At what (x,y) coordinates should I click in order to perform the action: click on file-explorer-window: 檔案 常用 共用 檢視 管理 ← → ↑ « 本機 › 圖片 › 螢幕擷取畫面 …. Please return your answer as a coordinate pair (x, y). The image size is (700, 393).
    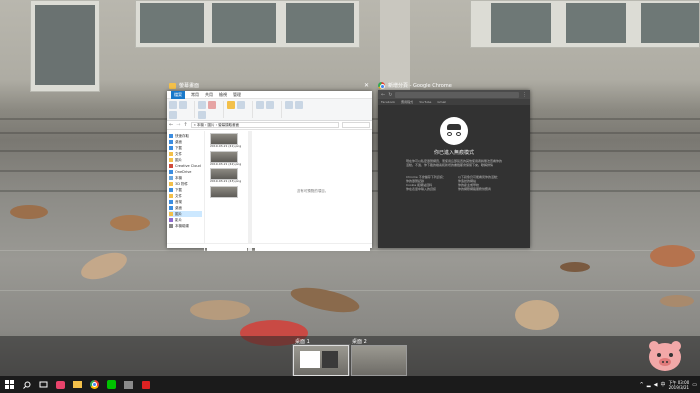
    Looking at the image, I should click on (269, 170).